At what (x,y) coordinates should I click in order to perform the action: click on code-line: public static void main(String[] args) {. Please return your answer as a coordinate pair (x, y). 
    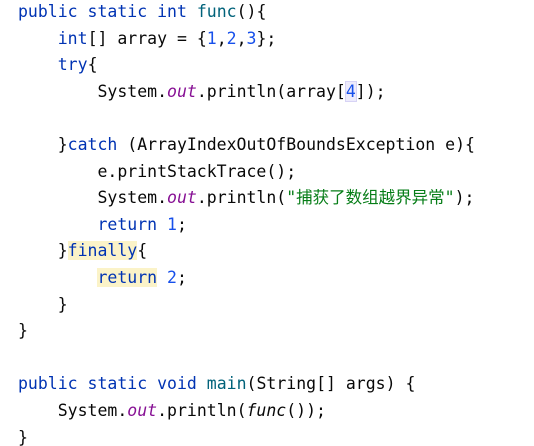
    Looking at the image, I should click on (216, 384).